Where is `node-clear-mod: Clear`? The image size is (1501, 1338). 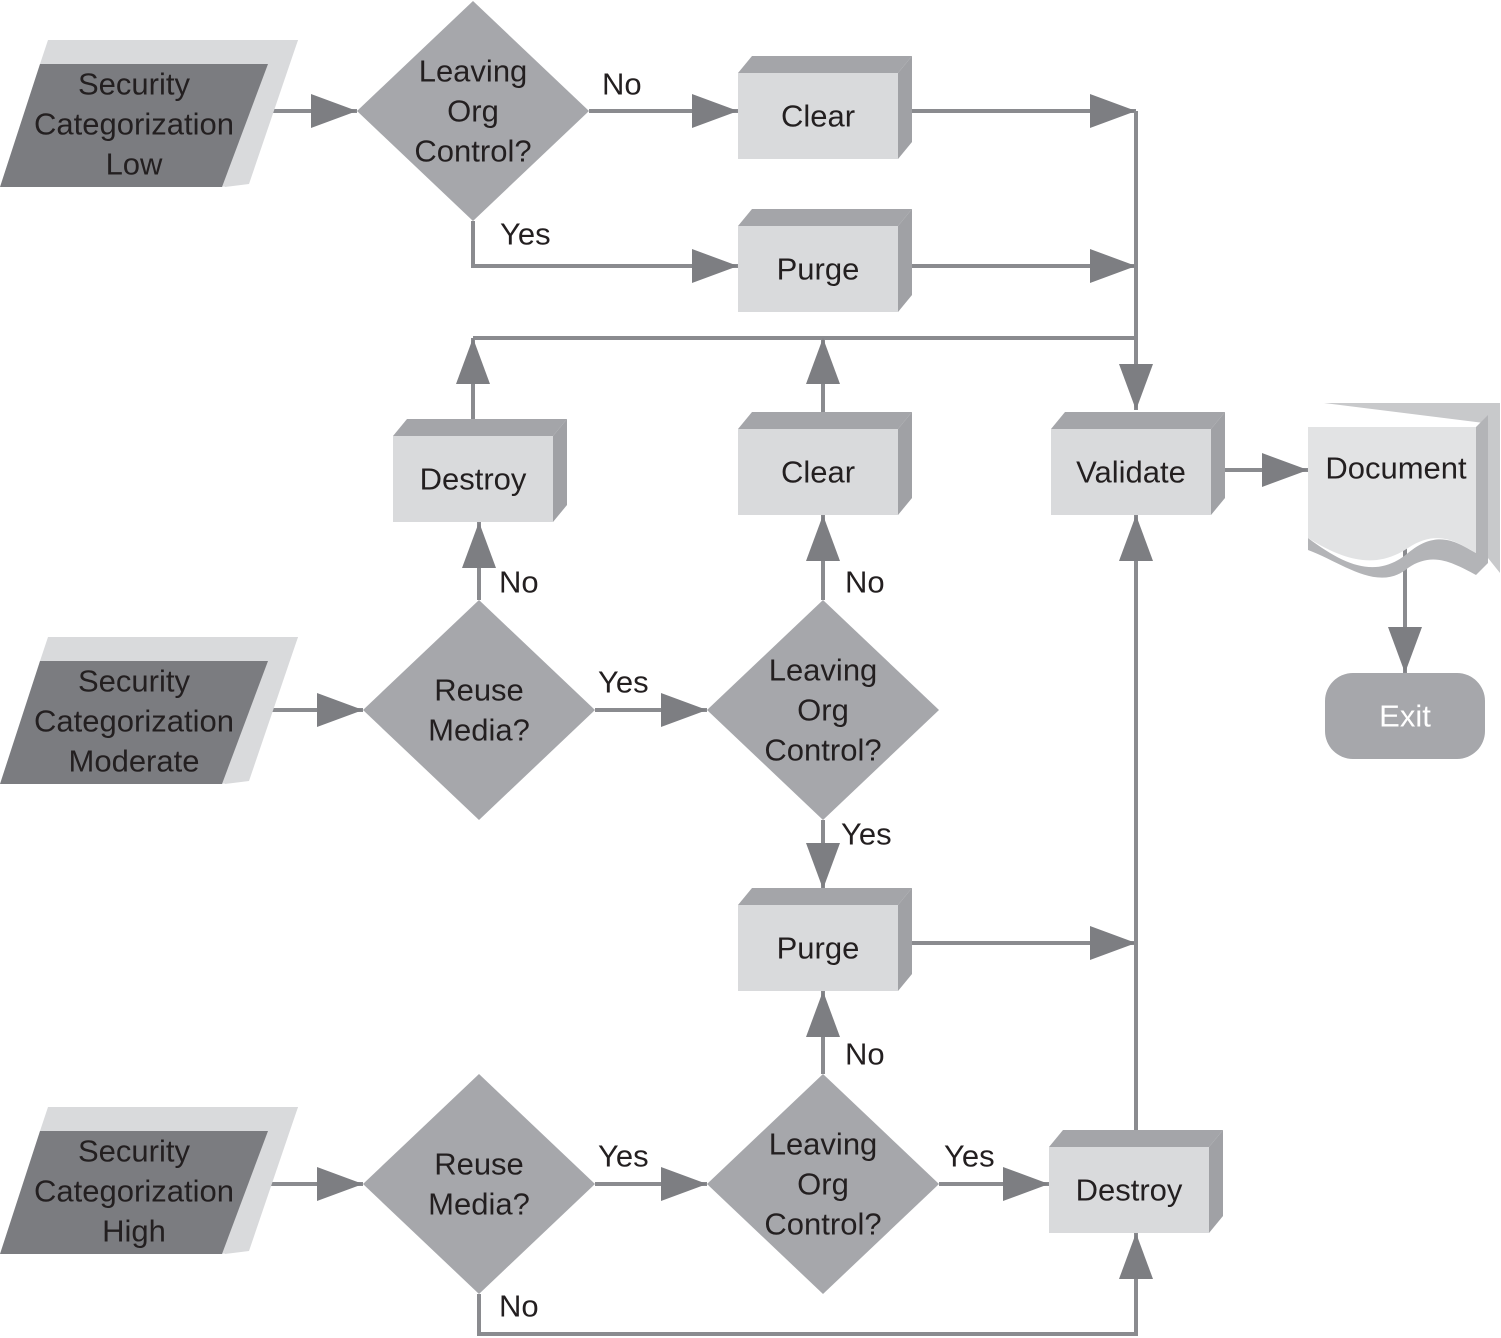 node-clear-mod: Clear is located at coordinates (825, 463).